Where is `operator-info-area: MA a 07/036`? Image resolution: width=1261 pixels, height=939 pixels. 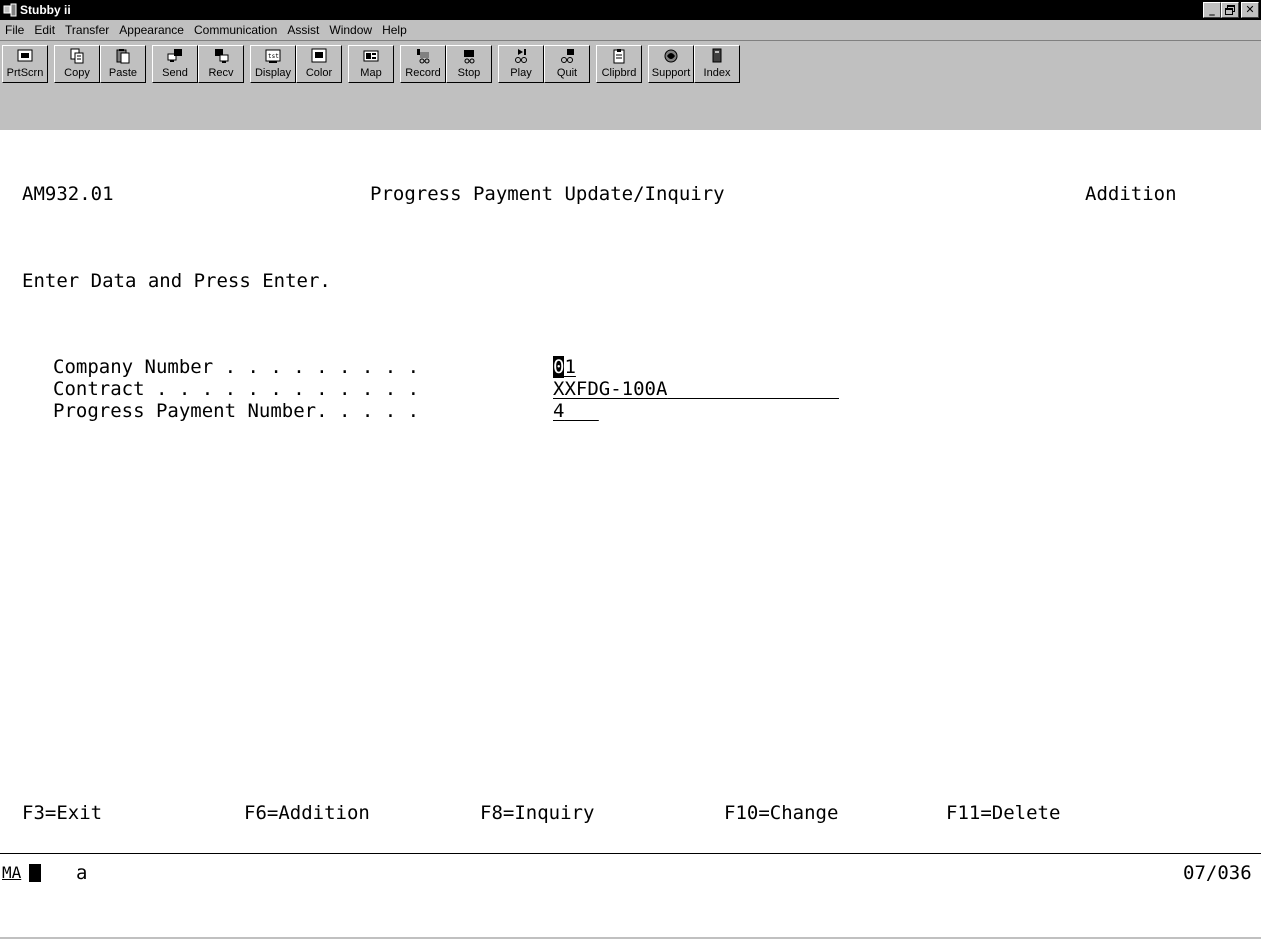
operator-info-area: MA a 07/036 is located at coordinates (630, 897).